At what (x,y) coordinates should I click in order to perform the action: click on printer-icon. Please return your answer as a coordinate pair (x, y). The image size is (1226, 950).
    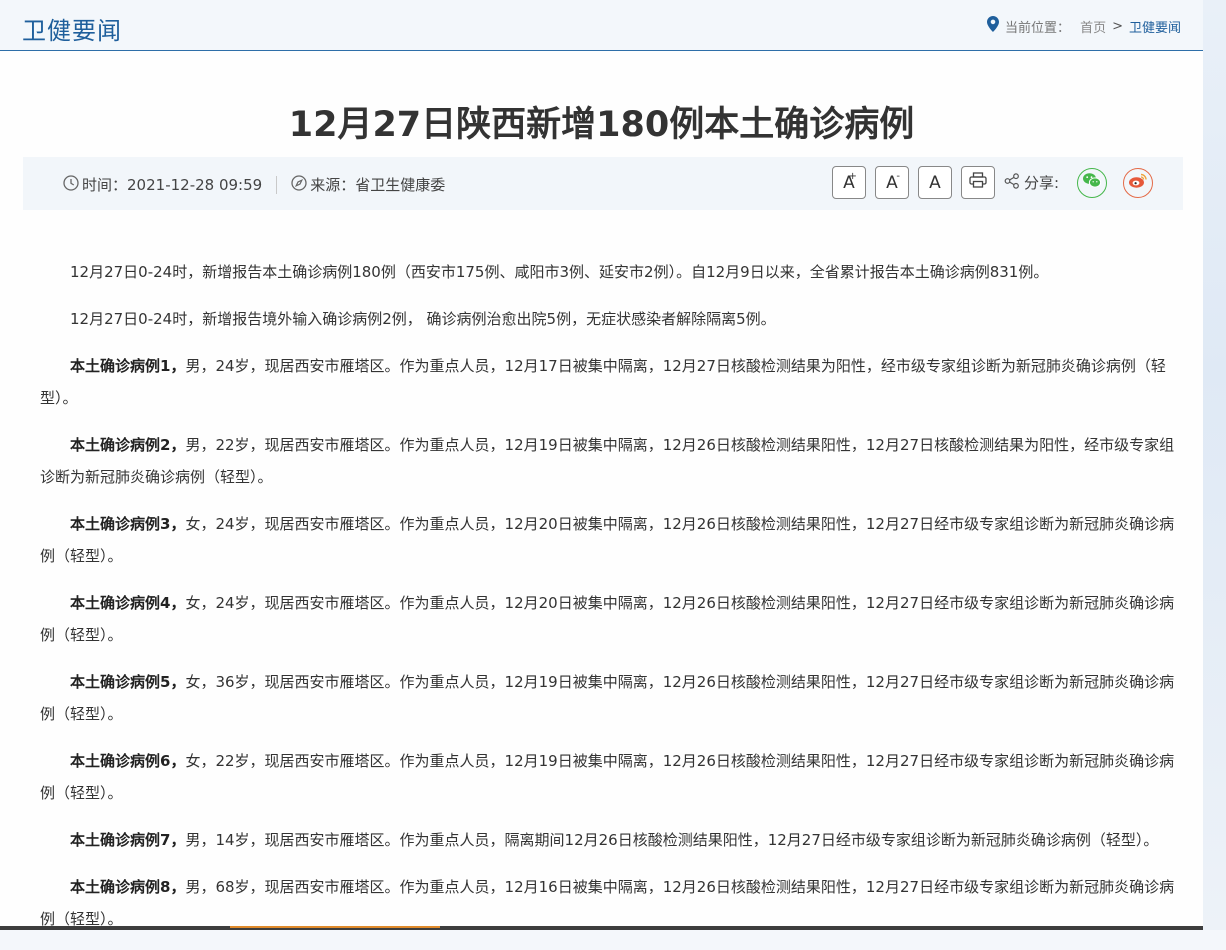
    Looking at the image, I should click on (978, 182).